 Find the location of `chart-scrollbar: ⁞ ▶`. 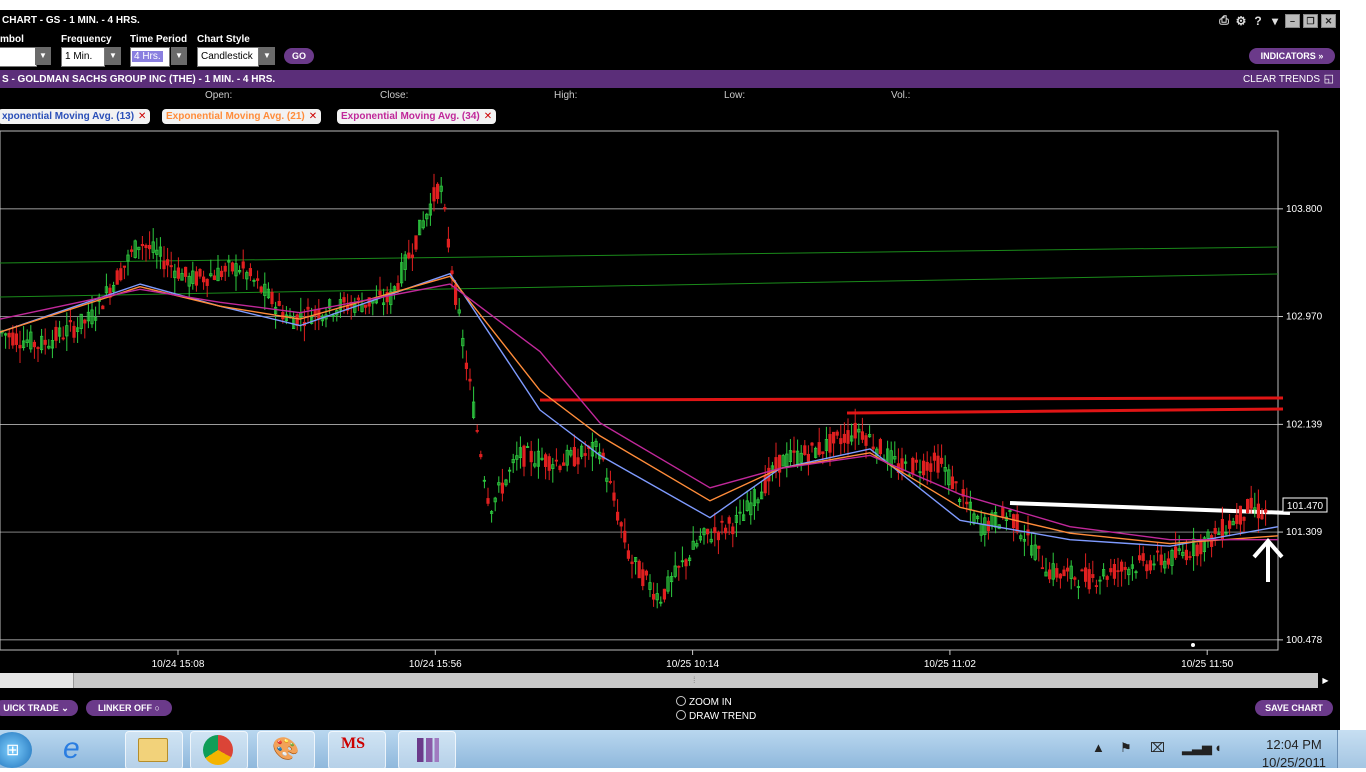

chart-scrollbar: ⁞ ▶ is located at coordinates (666, 680).